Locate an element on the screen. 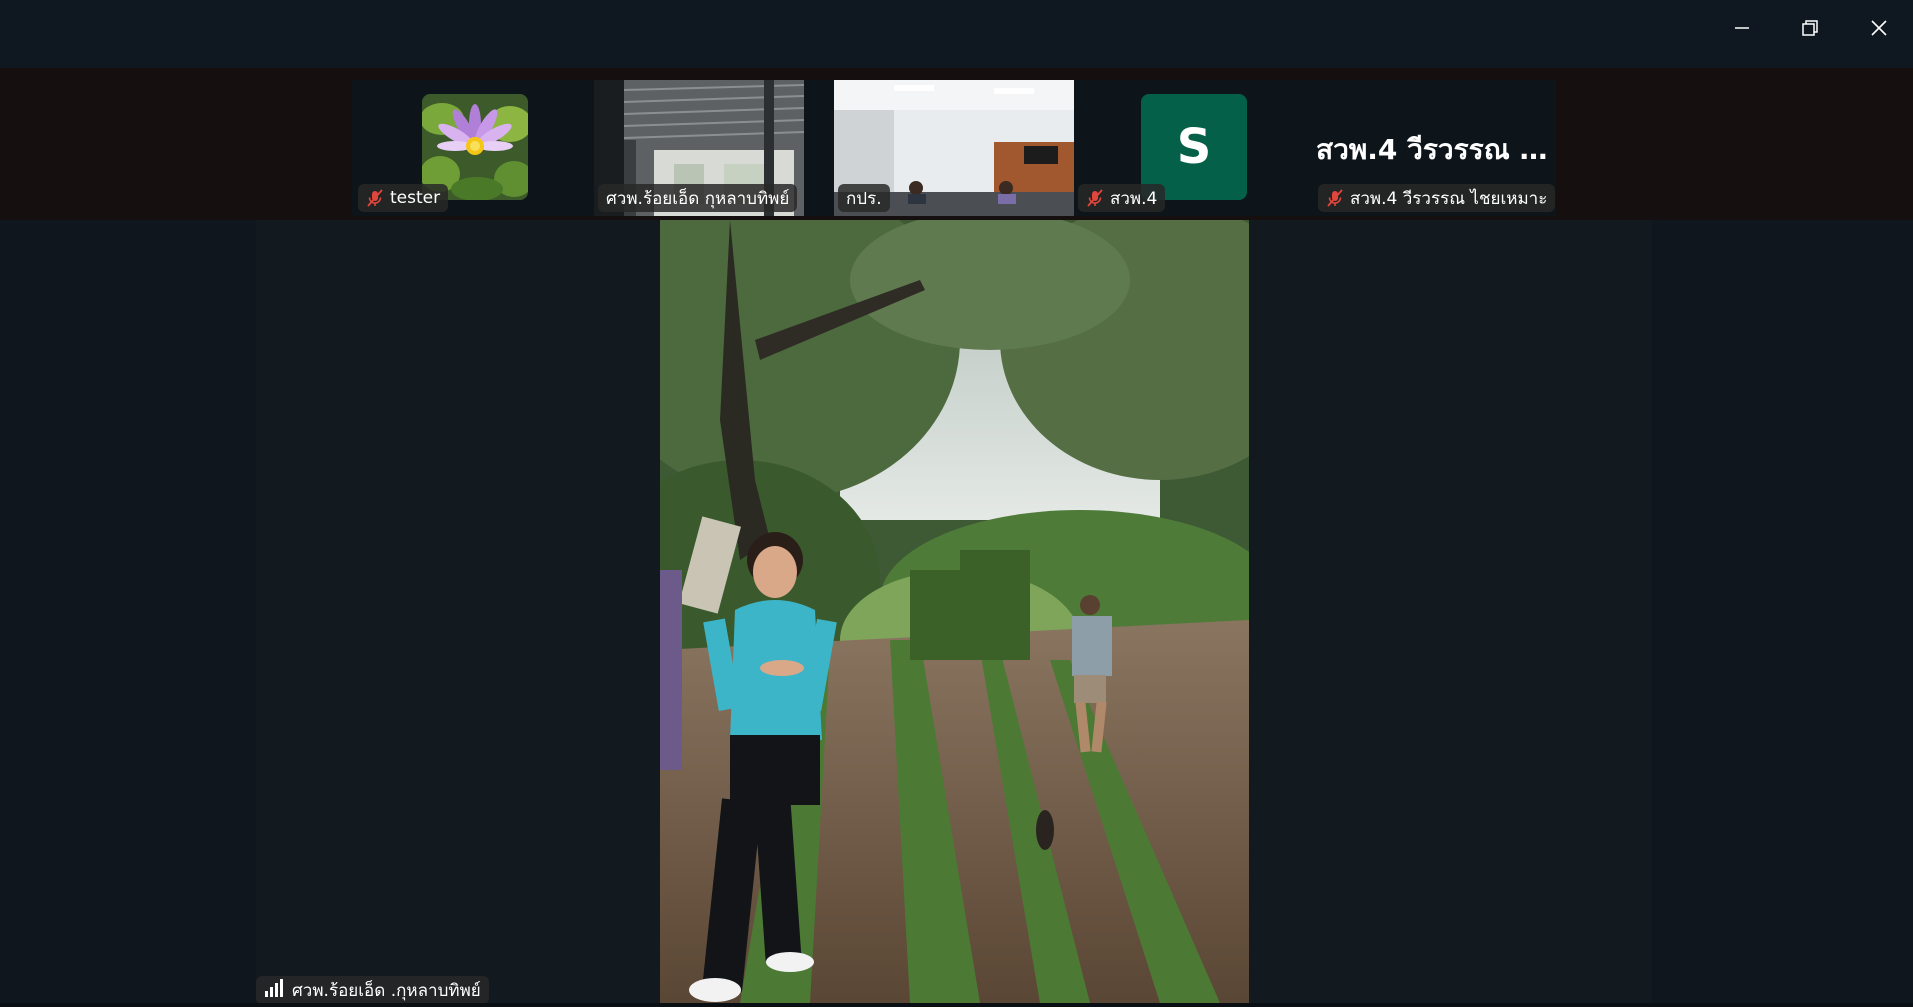 This screenshot has width=1913, height=1007. avatar-letter: S is located at coordinates (1194, 147).